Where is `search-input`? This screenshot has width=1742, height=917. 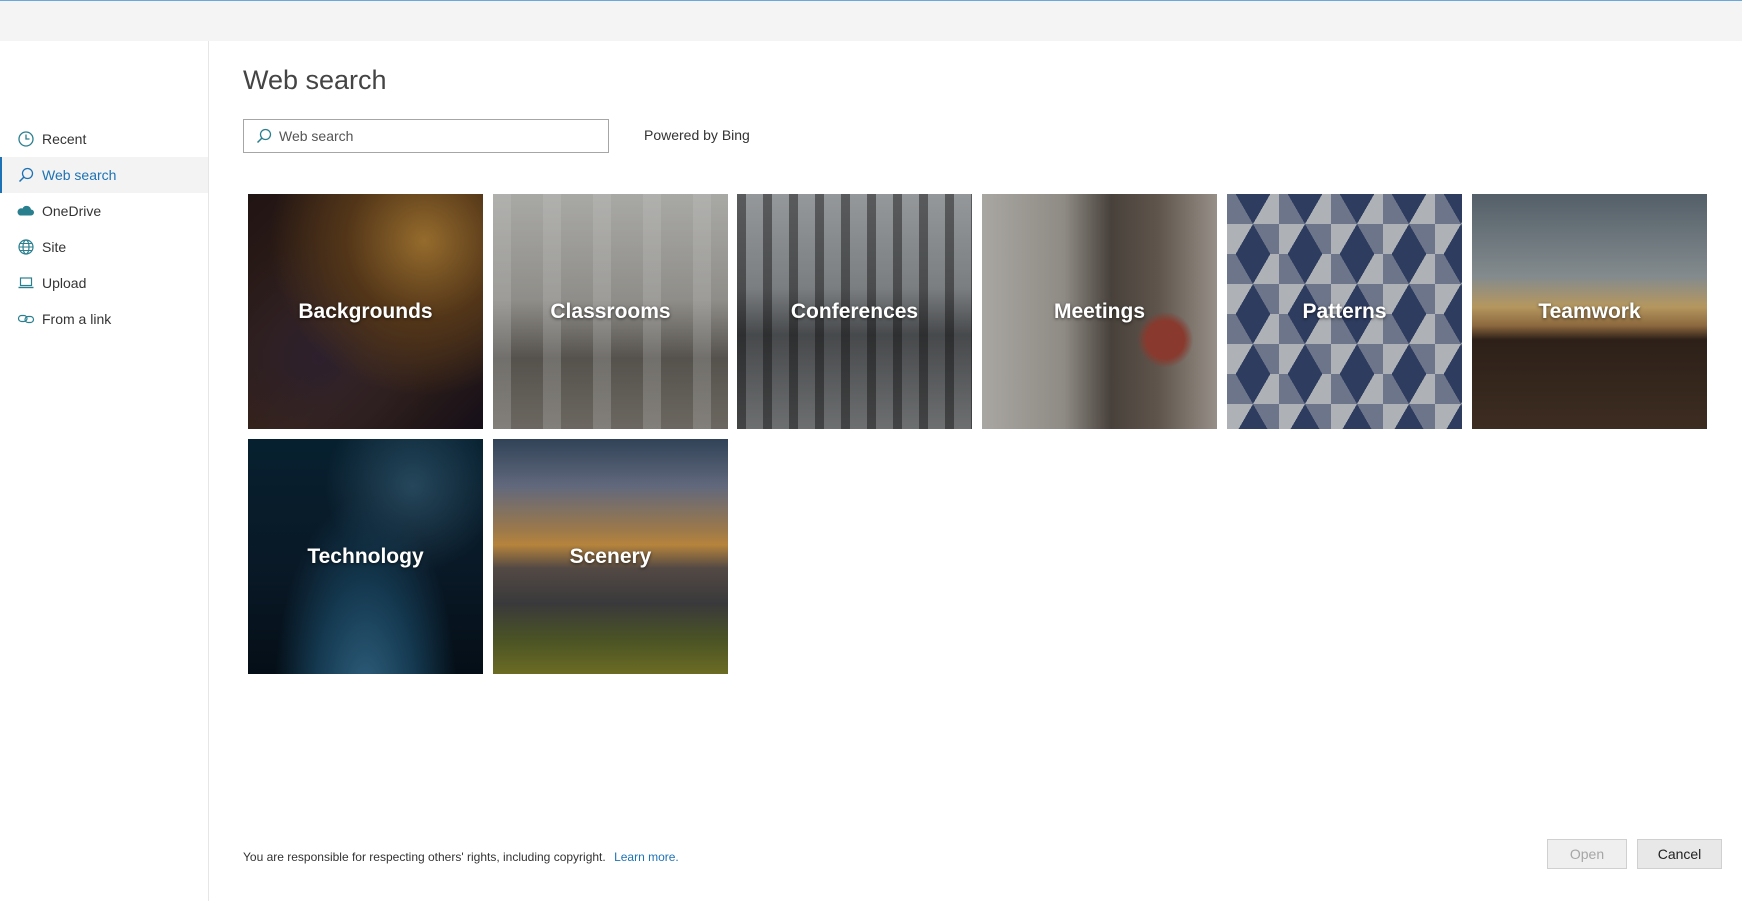
search-input is located at coordinates (429, 136).